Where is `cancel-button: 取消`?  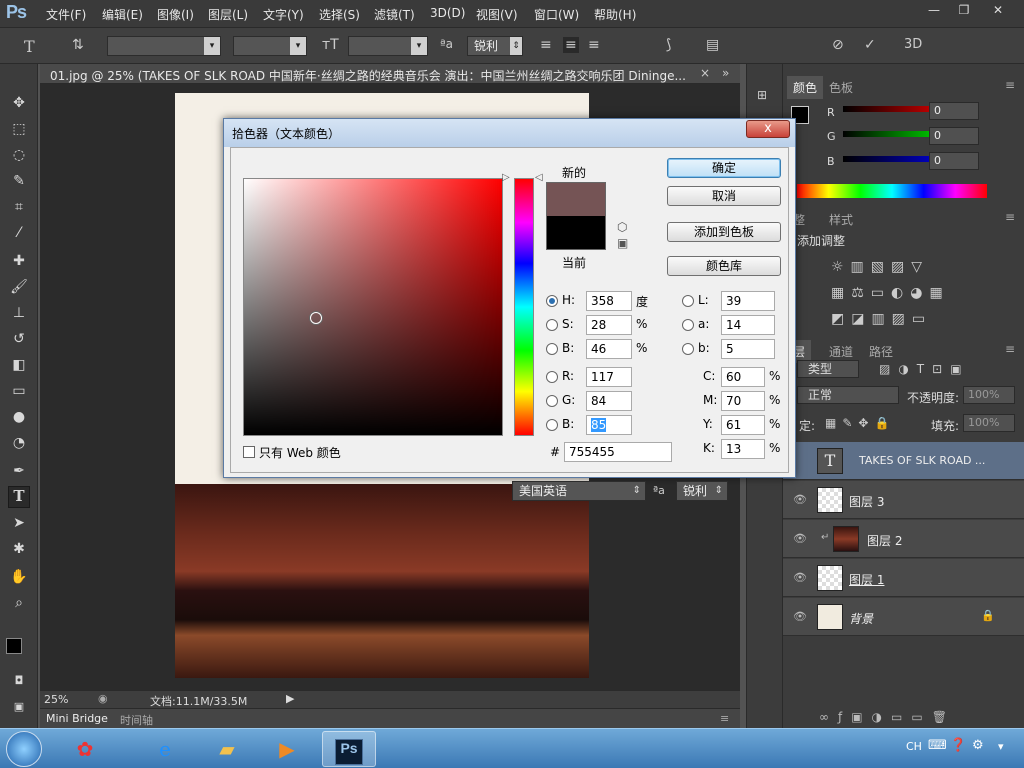
cancel-button: 取消 is located at coordinates (724, 196).